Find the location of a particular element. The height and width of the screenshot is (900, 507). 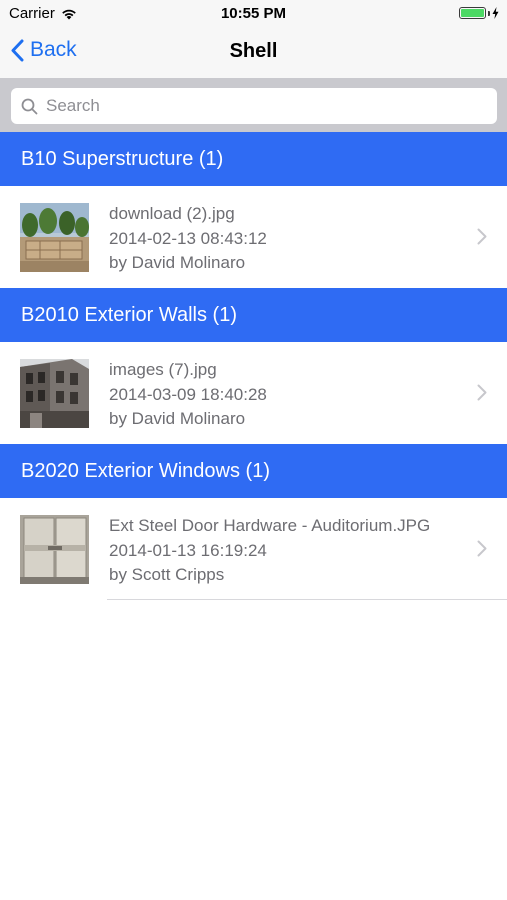

item-filename: Ext Steel Door Hardware - Auditorium.JPG is located at coordinates (270, 525).